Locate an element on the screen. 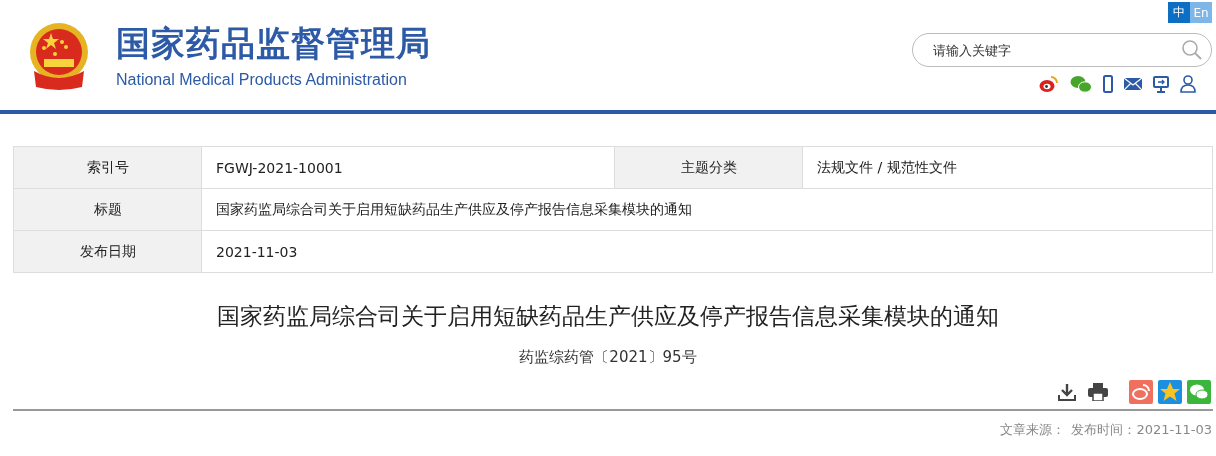 The image size is (1216, 456). mail-icon is located at coordinates (1133, 84).